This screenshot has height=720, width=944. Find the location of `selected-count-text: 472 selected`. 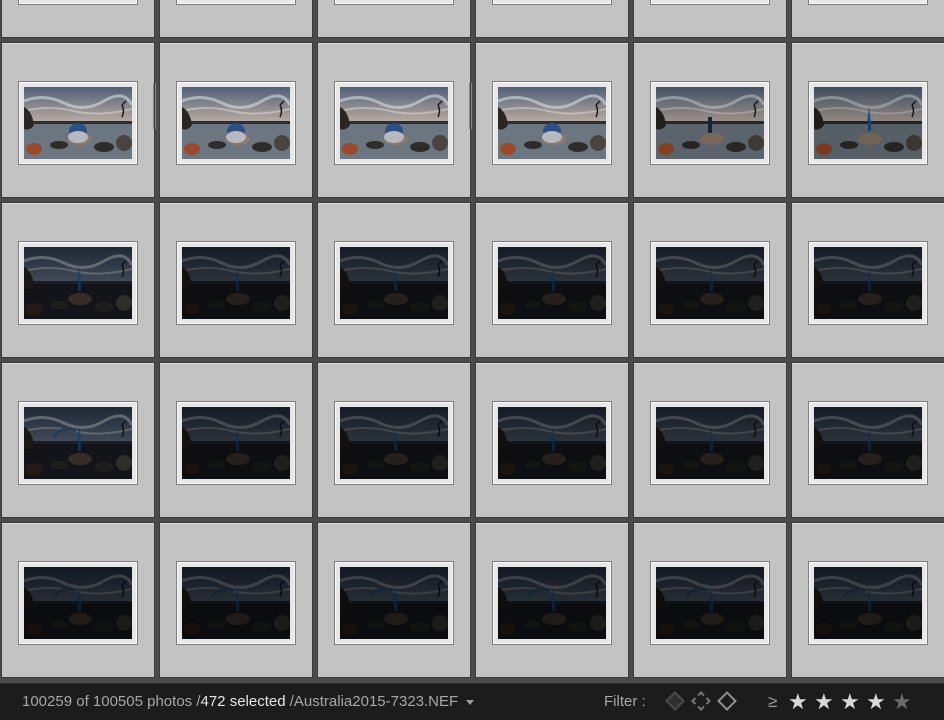

selected-count-text: 472 selected is located at coordinates (243, 701).